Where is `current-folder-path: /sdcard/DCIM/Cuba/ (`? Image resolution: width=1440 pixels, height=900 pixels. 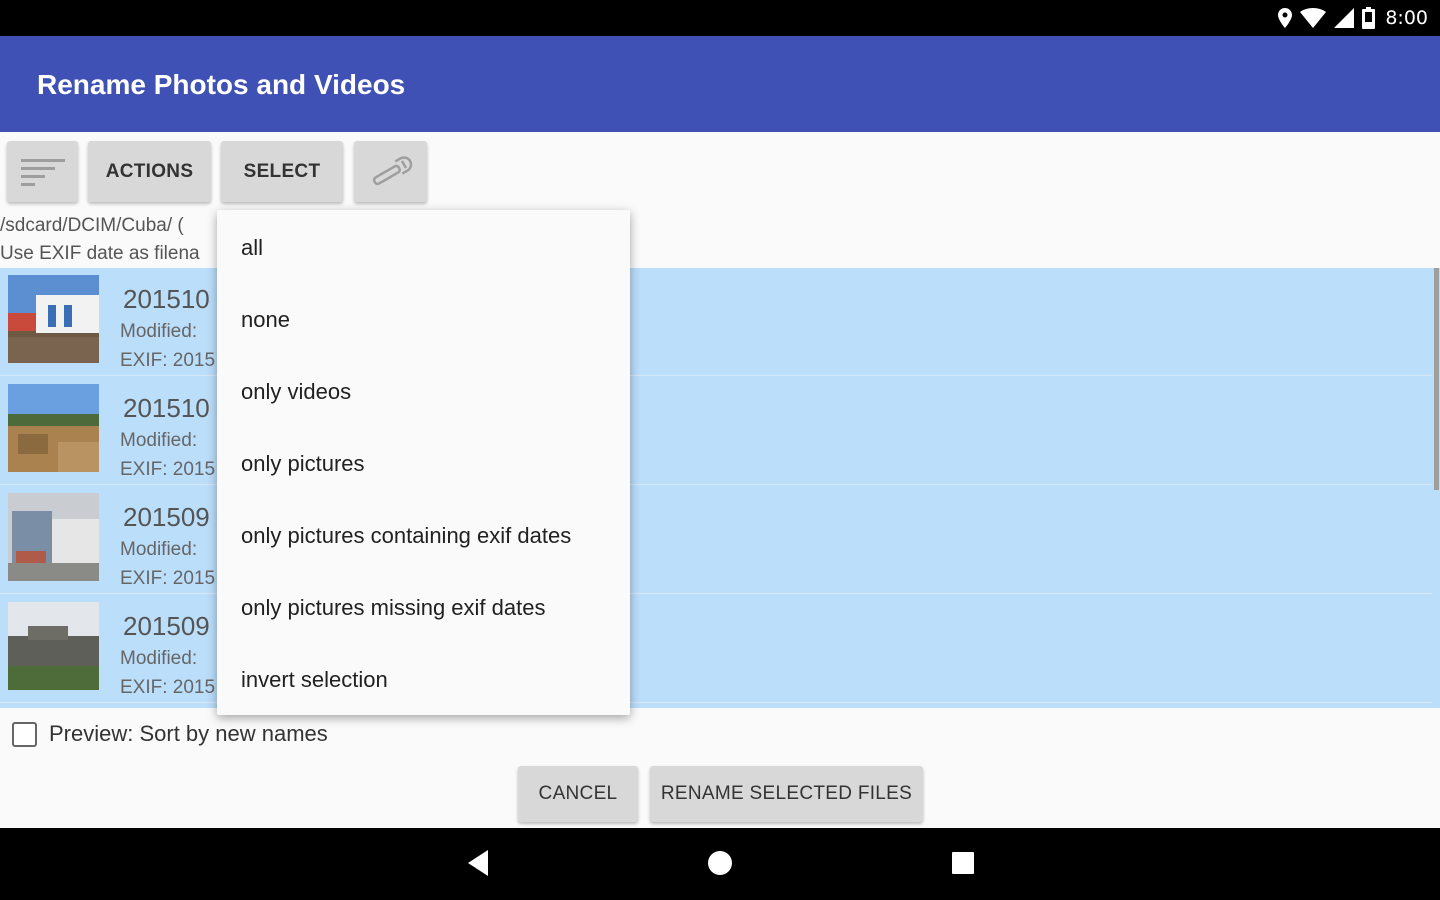 current-folder-path: /sdcard/DCIM/Cuba/ ( is located at coordinates (92, 225).